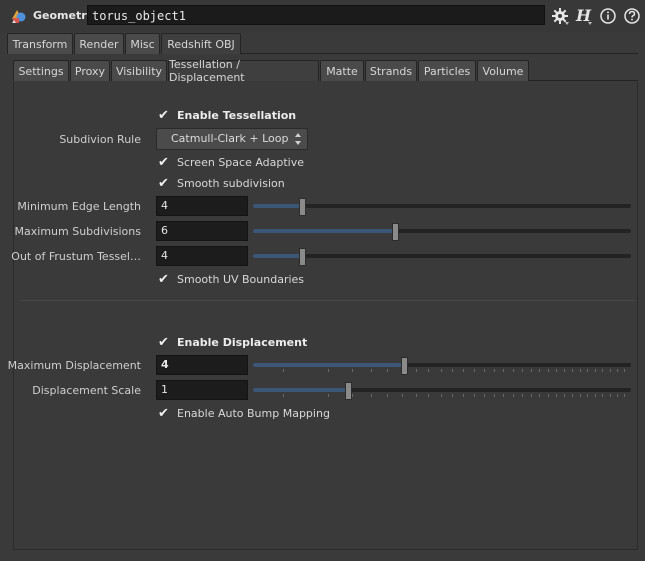  What do you see at coordinates (241, 162) in the screenshot?
I see `screen-space-adaptive-label: Screen Space Adaptive` at bounding box center [241, 162].